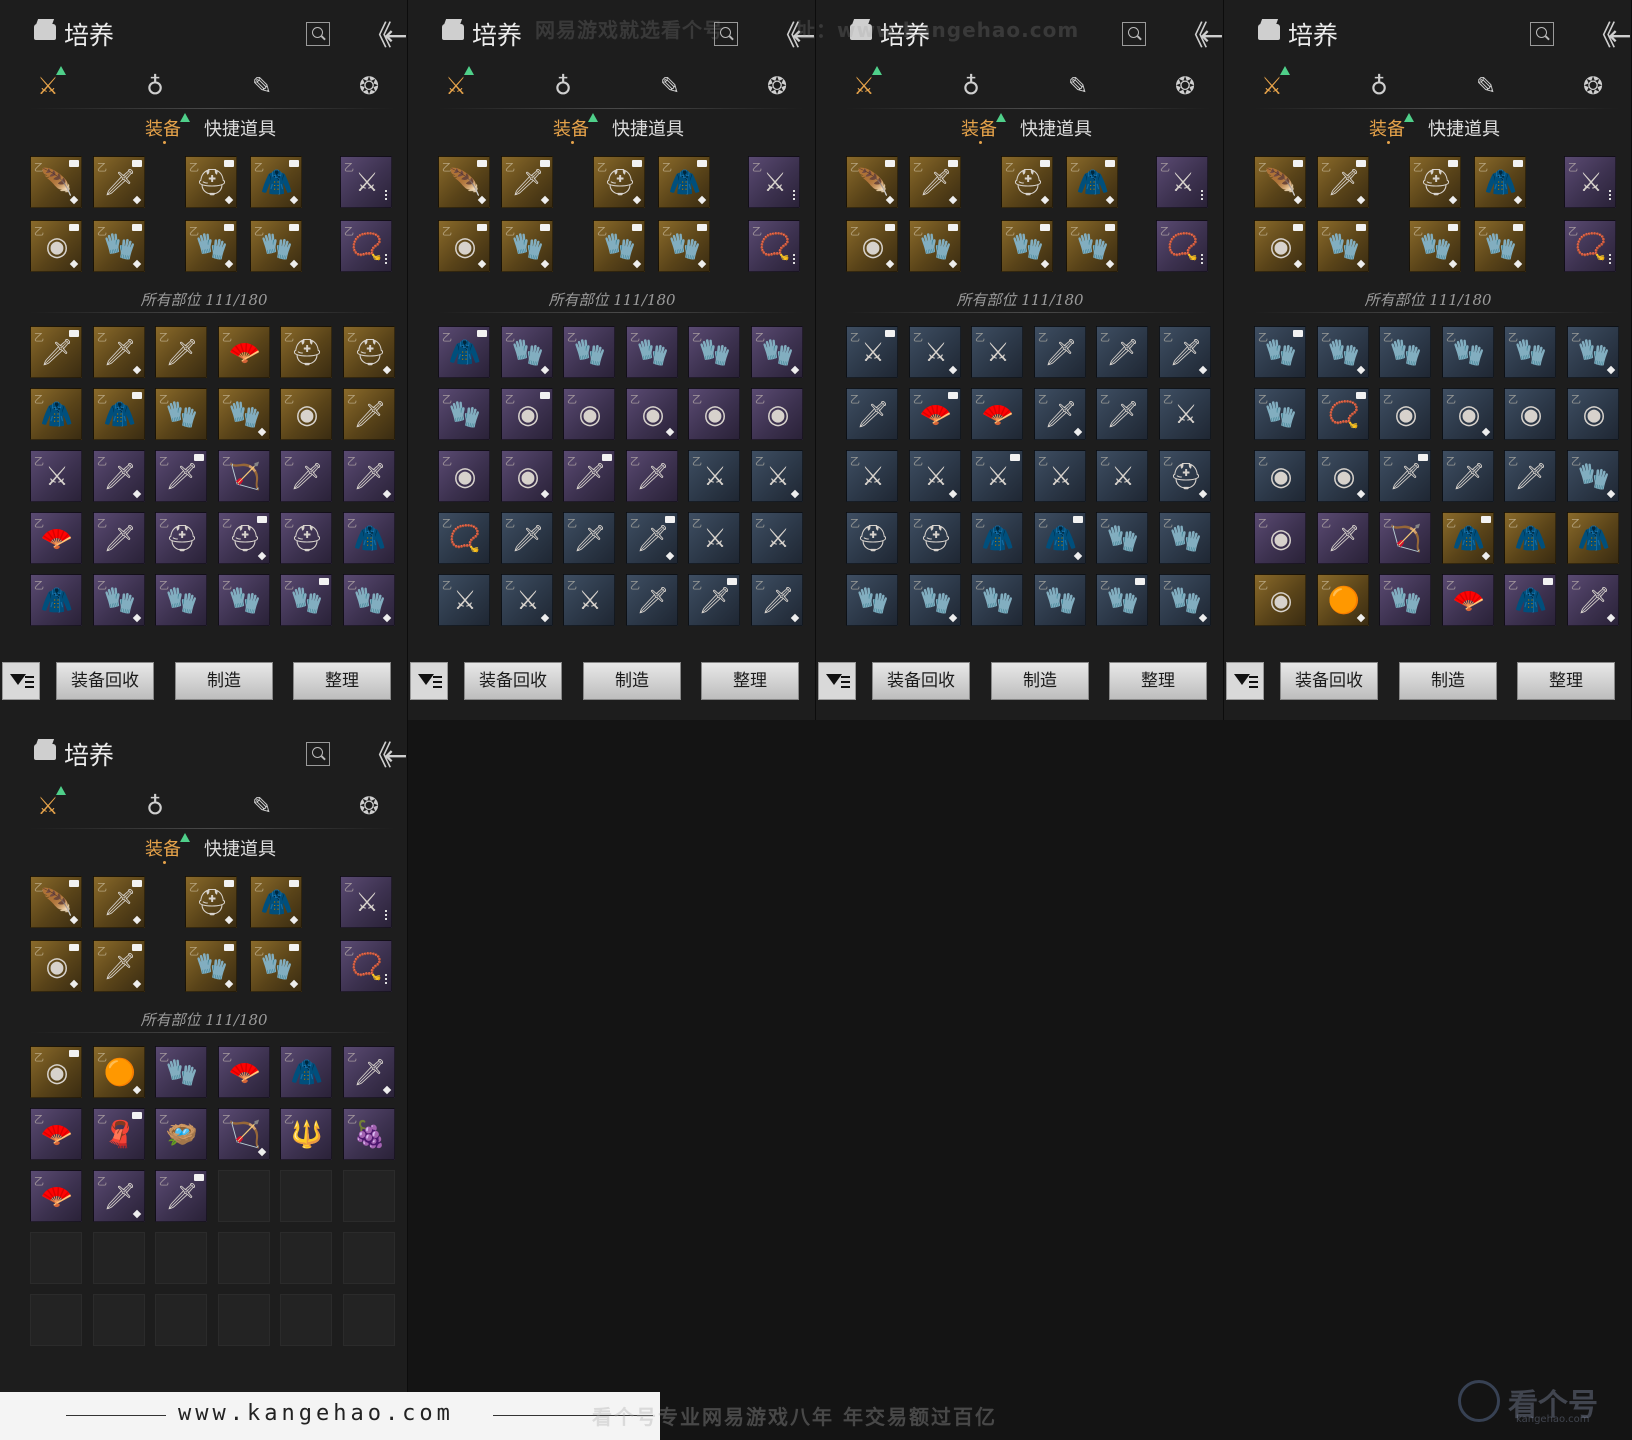 The image size is (1632, 1440). What do you see at coordinates (244, 1134) in the screenshot?
I see `inventory-slot: 乙 🏹` at bounding box center [244, 1134].